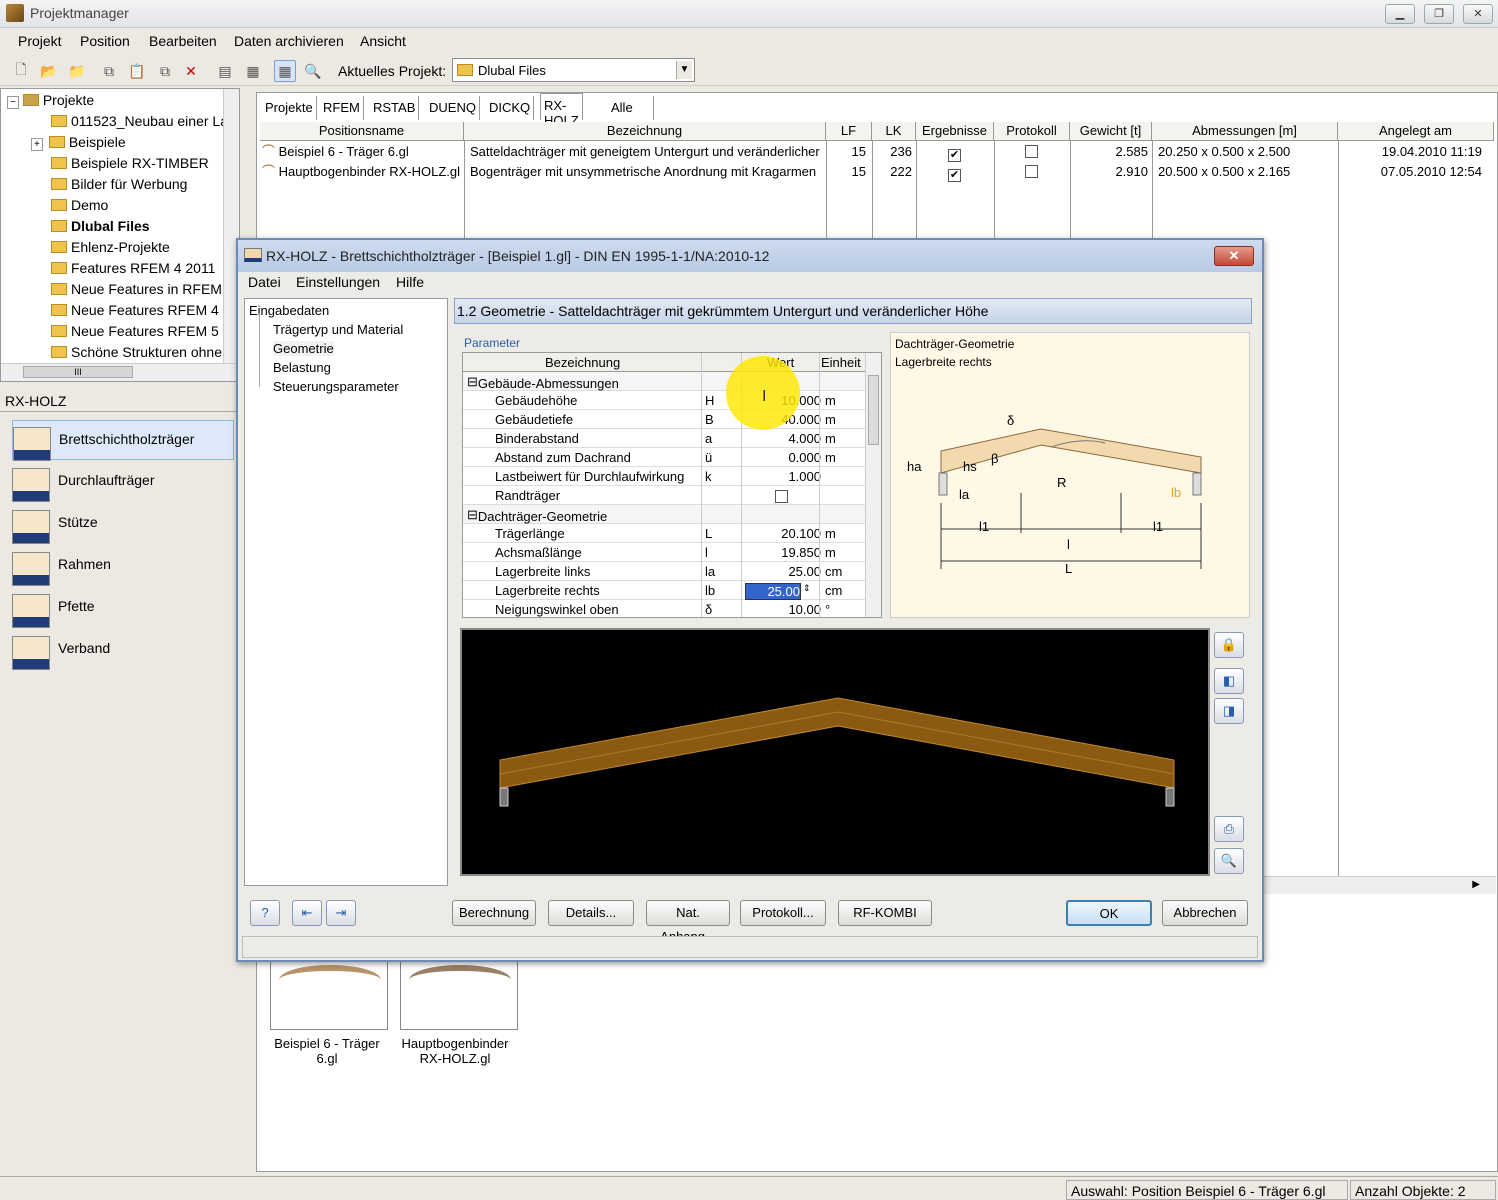 Image resolution: width=1498 pixels, height=1200 pixels. I want to click on print-icon: ⎙, so click(1229, 829).